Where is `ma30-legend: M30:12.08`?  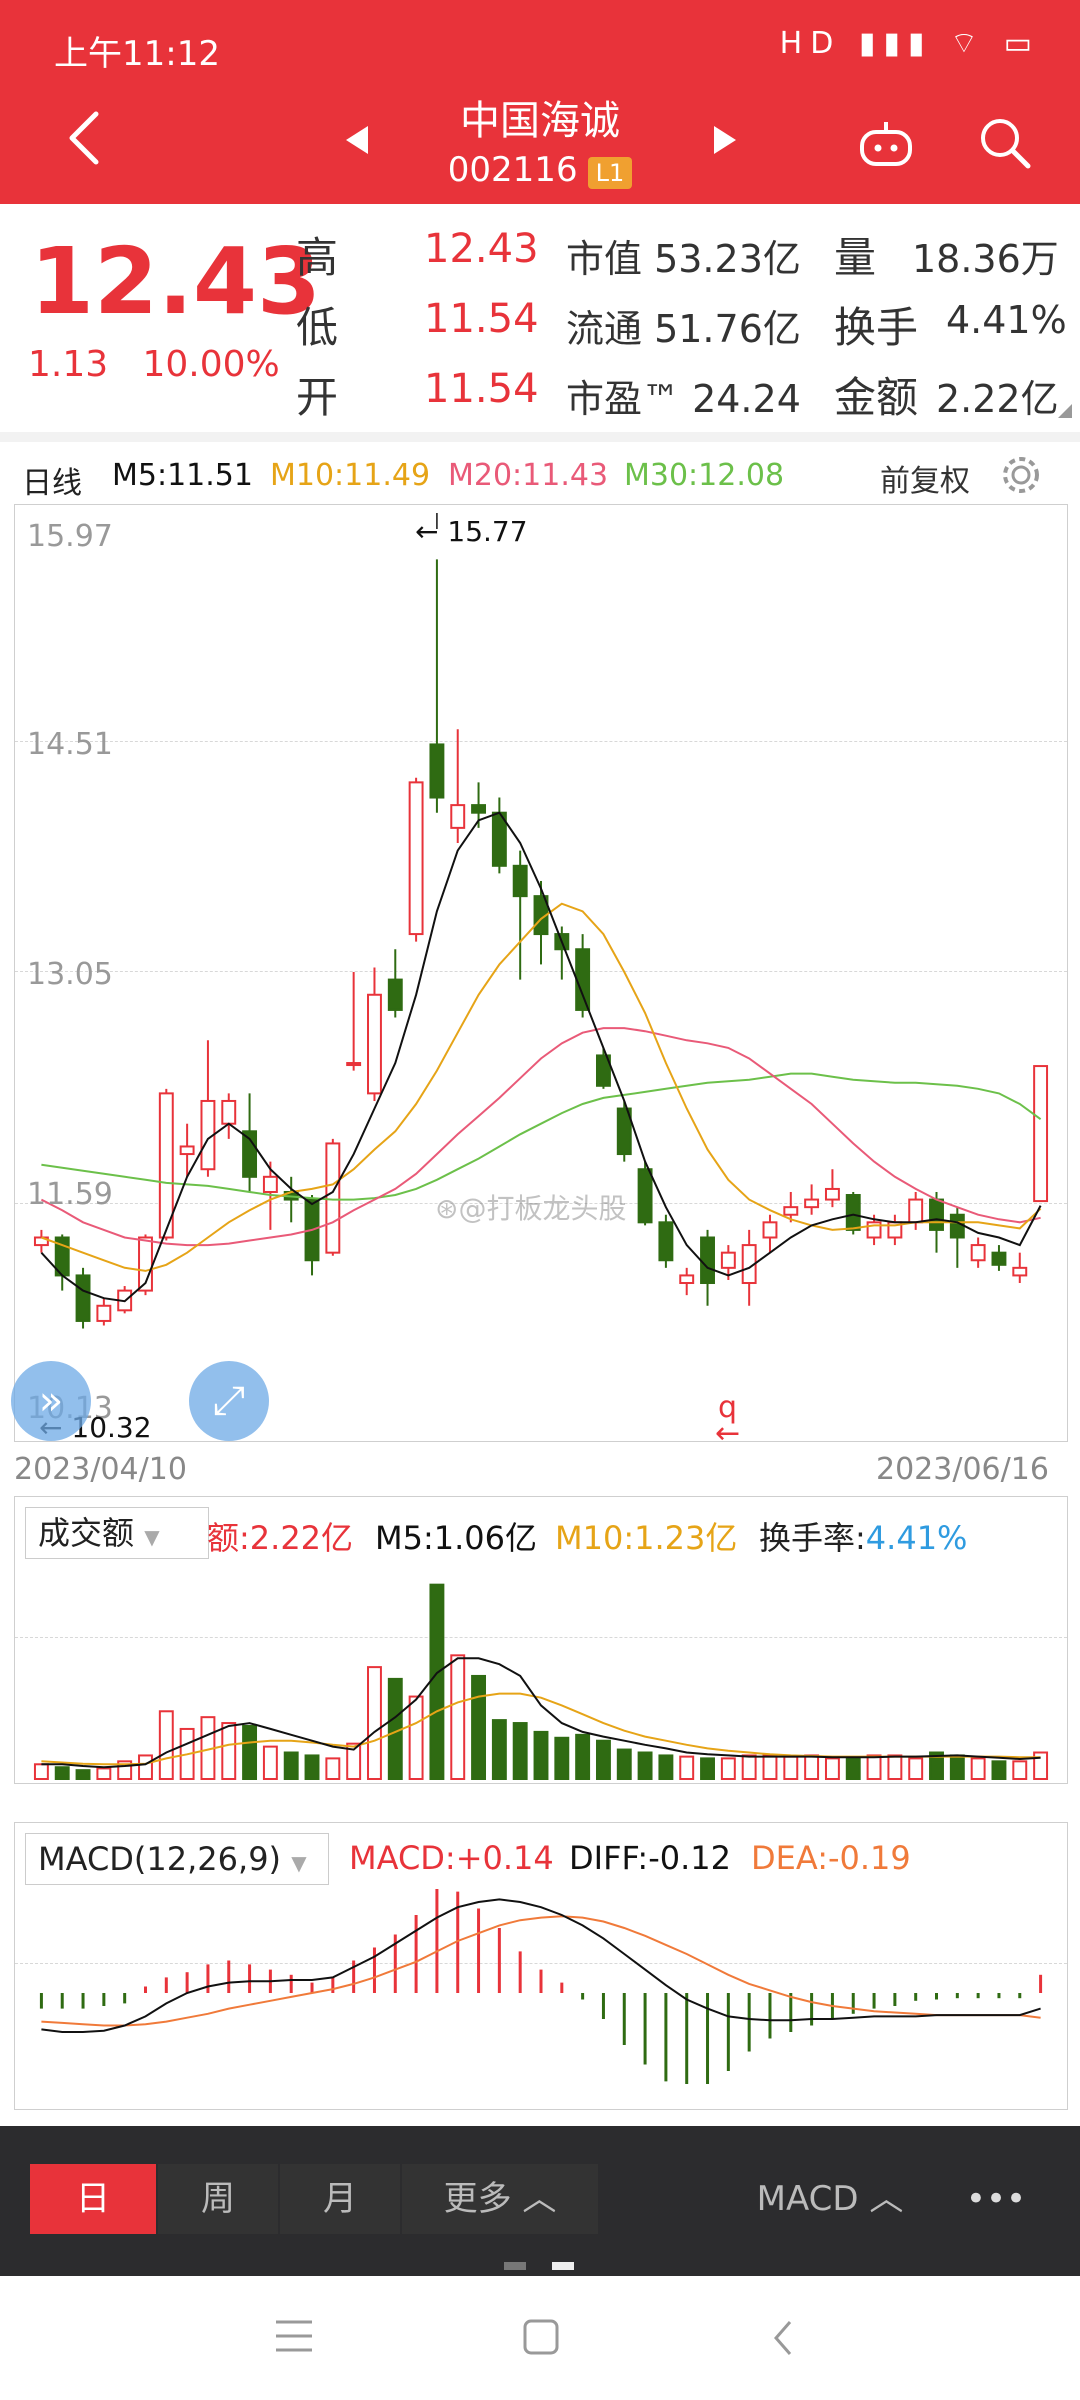 ma30-legend: M30:12.08 is located at coordinates (704, 475).